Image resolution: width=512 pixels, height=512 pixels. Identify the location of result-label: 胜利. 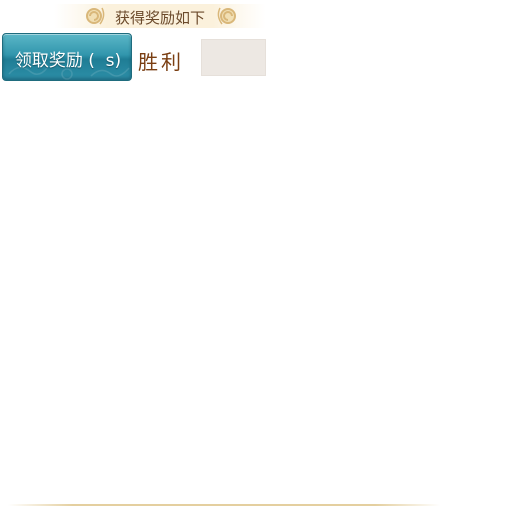
(161, 62).